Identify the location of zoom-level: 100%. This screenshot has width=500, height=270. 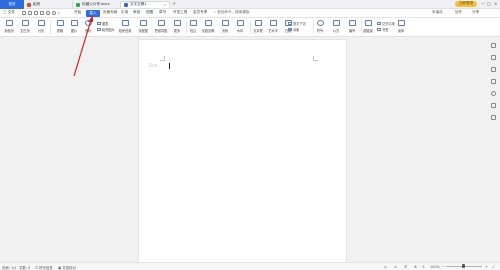
(435, 267).